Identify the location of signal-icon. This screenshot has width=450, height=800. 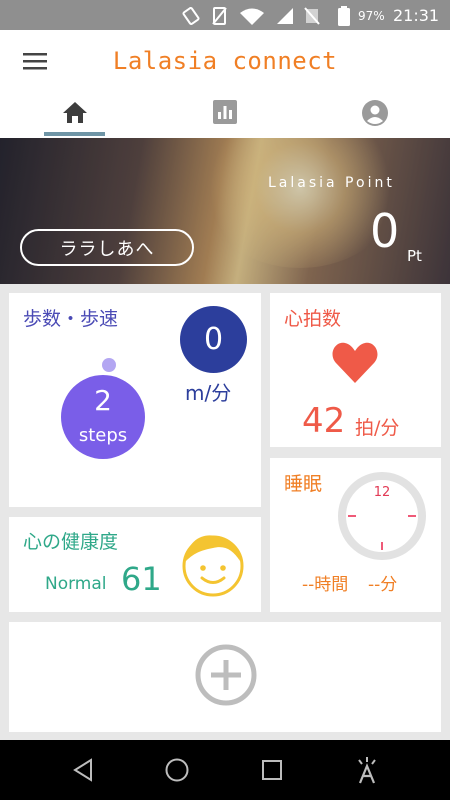
(285, 16).